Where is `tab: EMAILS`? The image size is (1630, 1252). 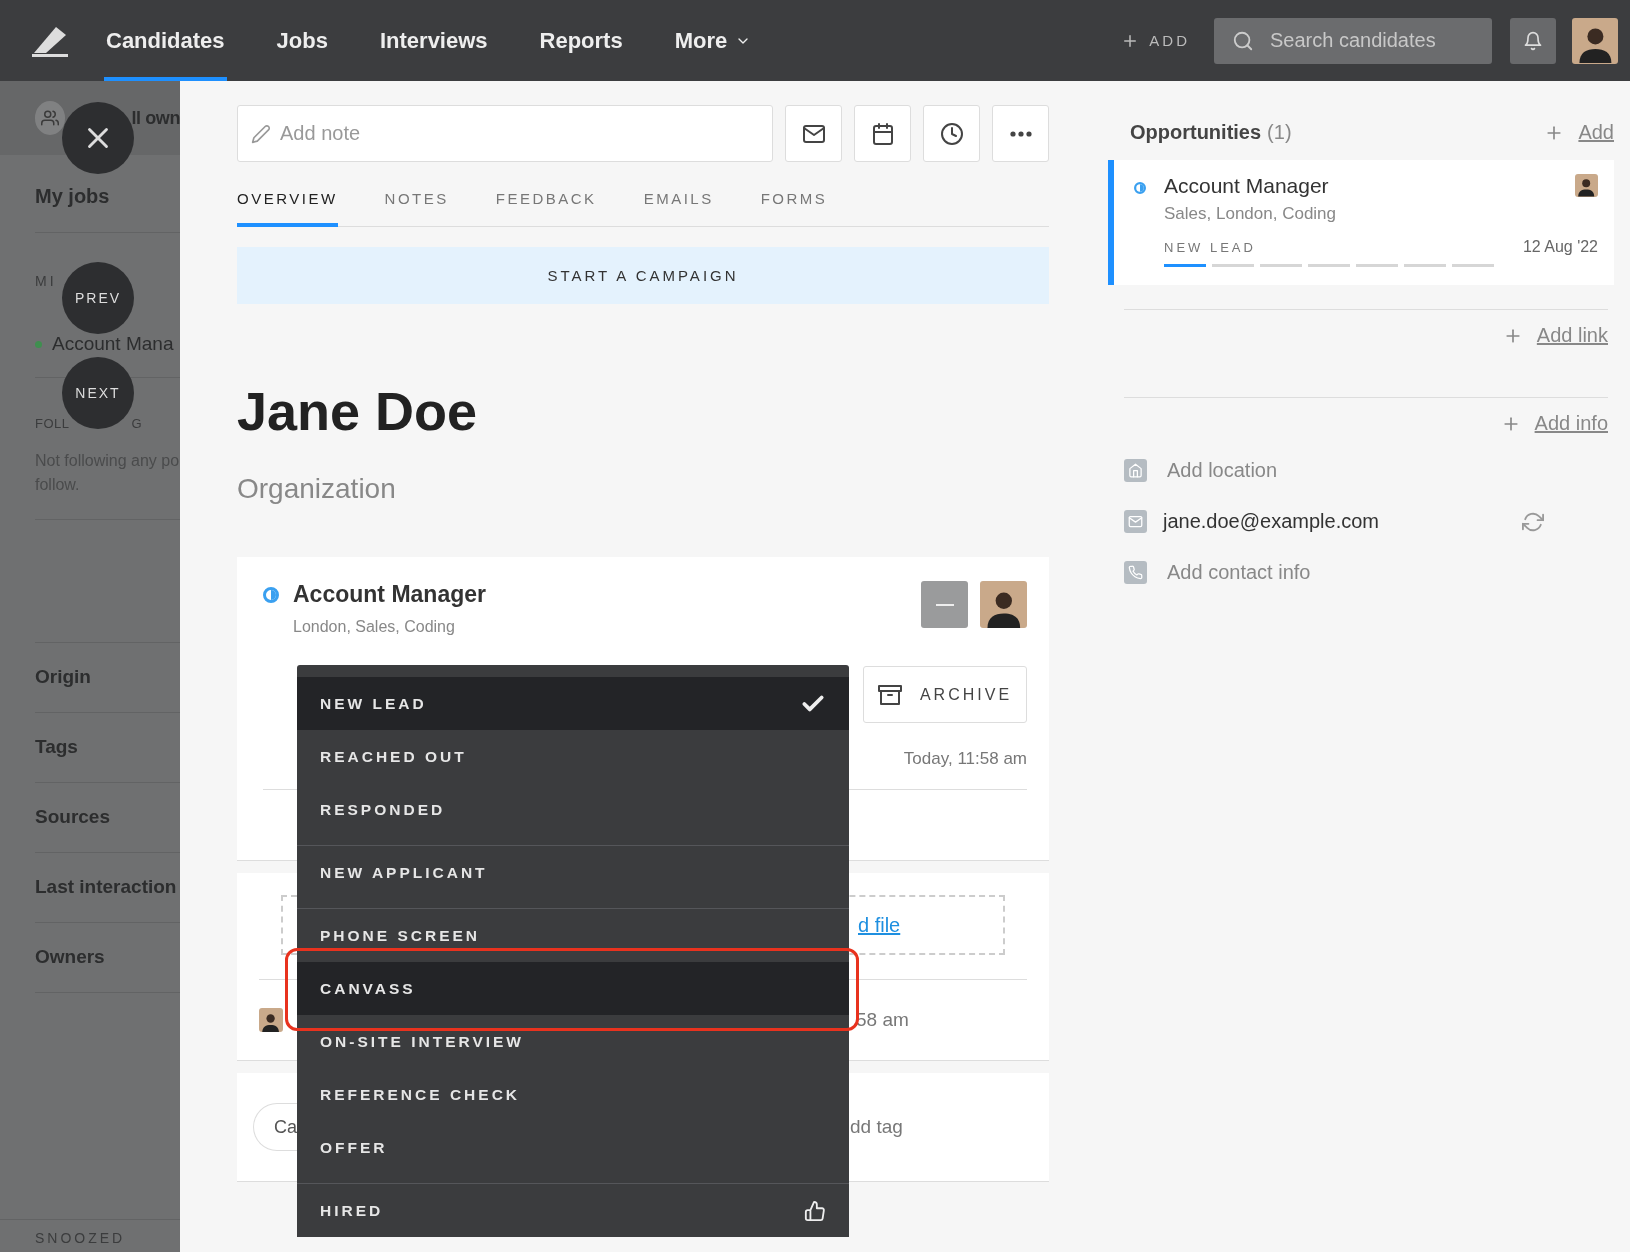 tab: EMAILS is located at coordinates (678, 208).